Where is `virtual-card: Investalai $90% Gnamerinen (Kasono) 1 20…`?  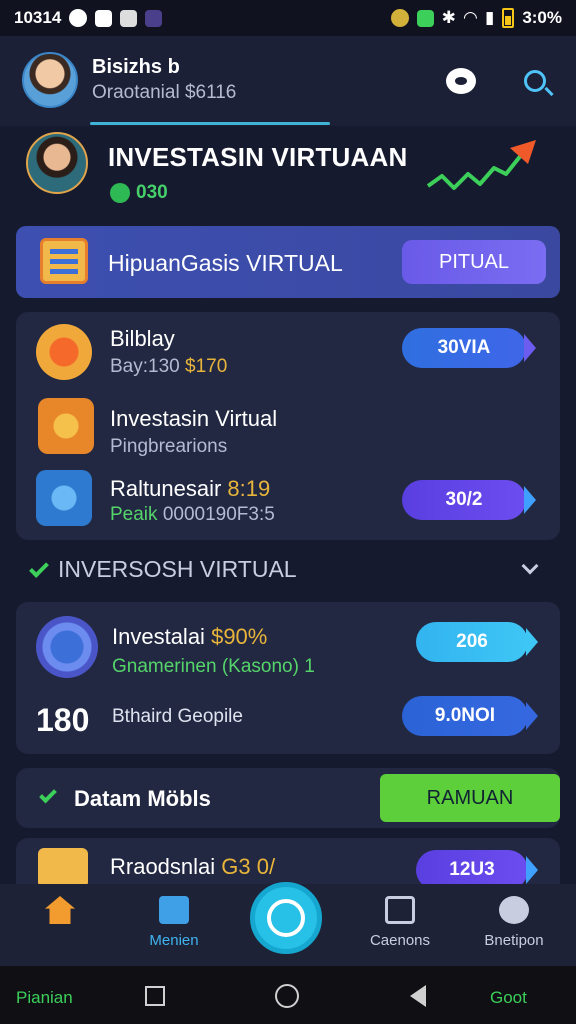
virtual-card: Investalai $90% Gnamerinen (Kasono) 1 20… is located at coordinates (288, 678).